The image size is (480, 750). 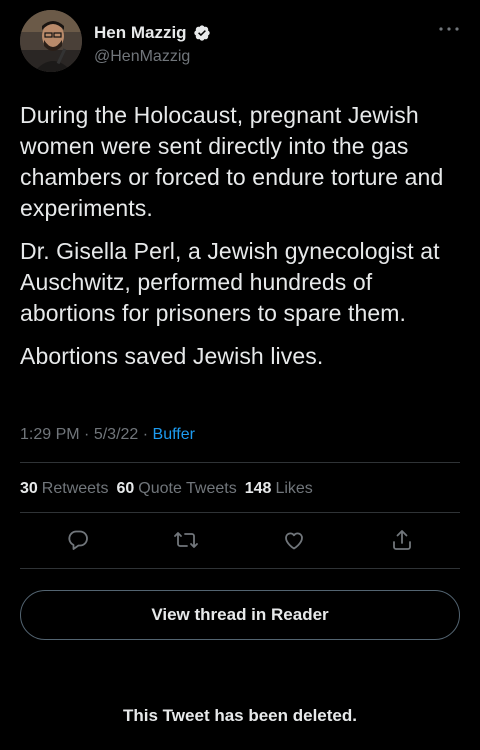 I want to click on avatar, so click(x=51, y=41).